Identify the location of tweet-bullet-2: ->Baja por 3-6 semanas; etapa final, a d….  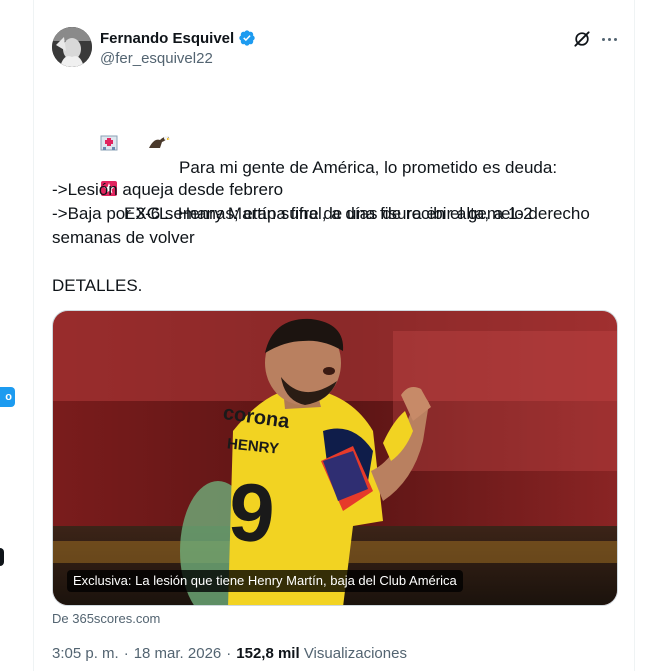
(292, 213).